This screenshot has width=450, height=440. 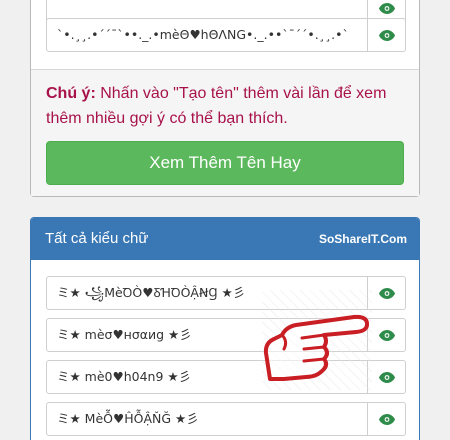 I want to click on pointing-hand-icon, so click(x=316, y=347).